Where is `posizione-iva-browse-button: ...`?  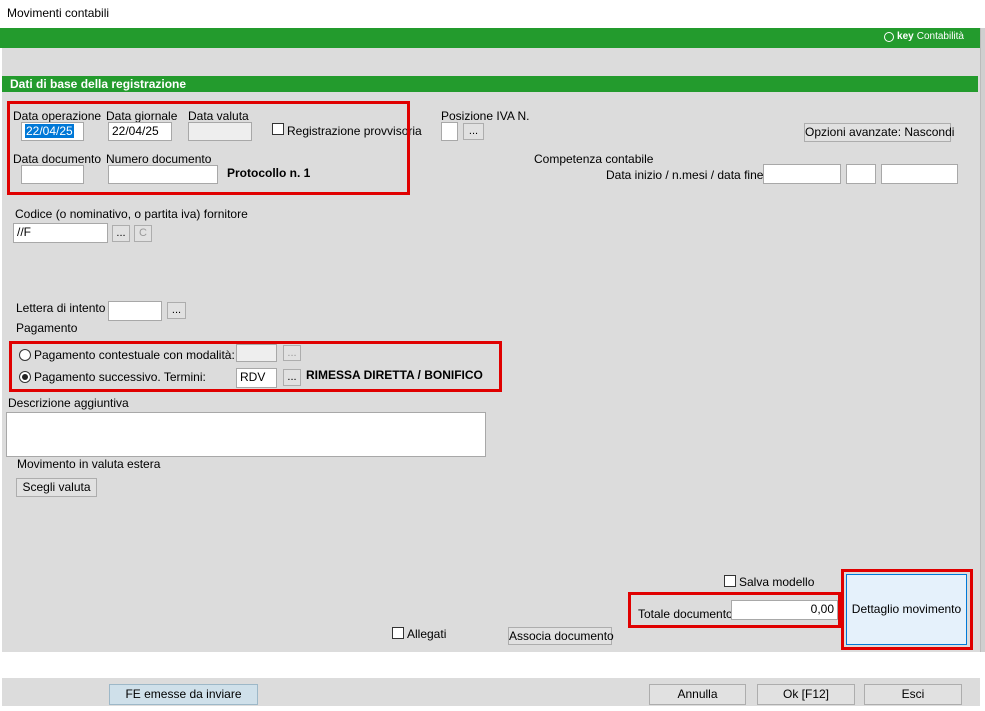 posizione-iva-browse-button: ... is located at coordinates (473, 131).